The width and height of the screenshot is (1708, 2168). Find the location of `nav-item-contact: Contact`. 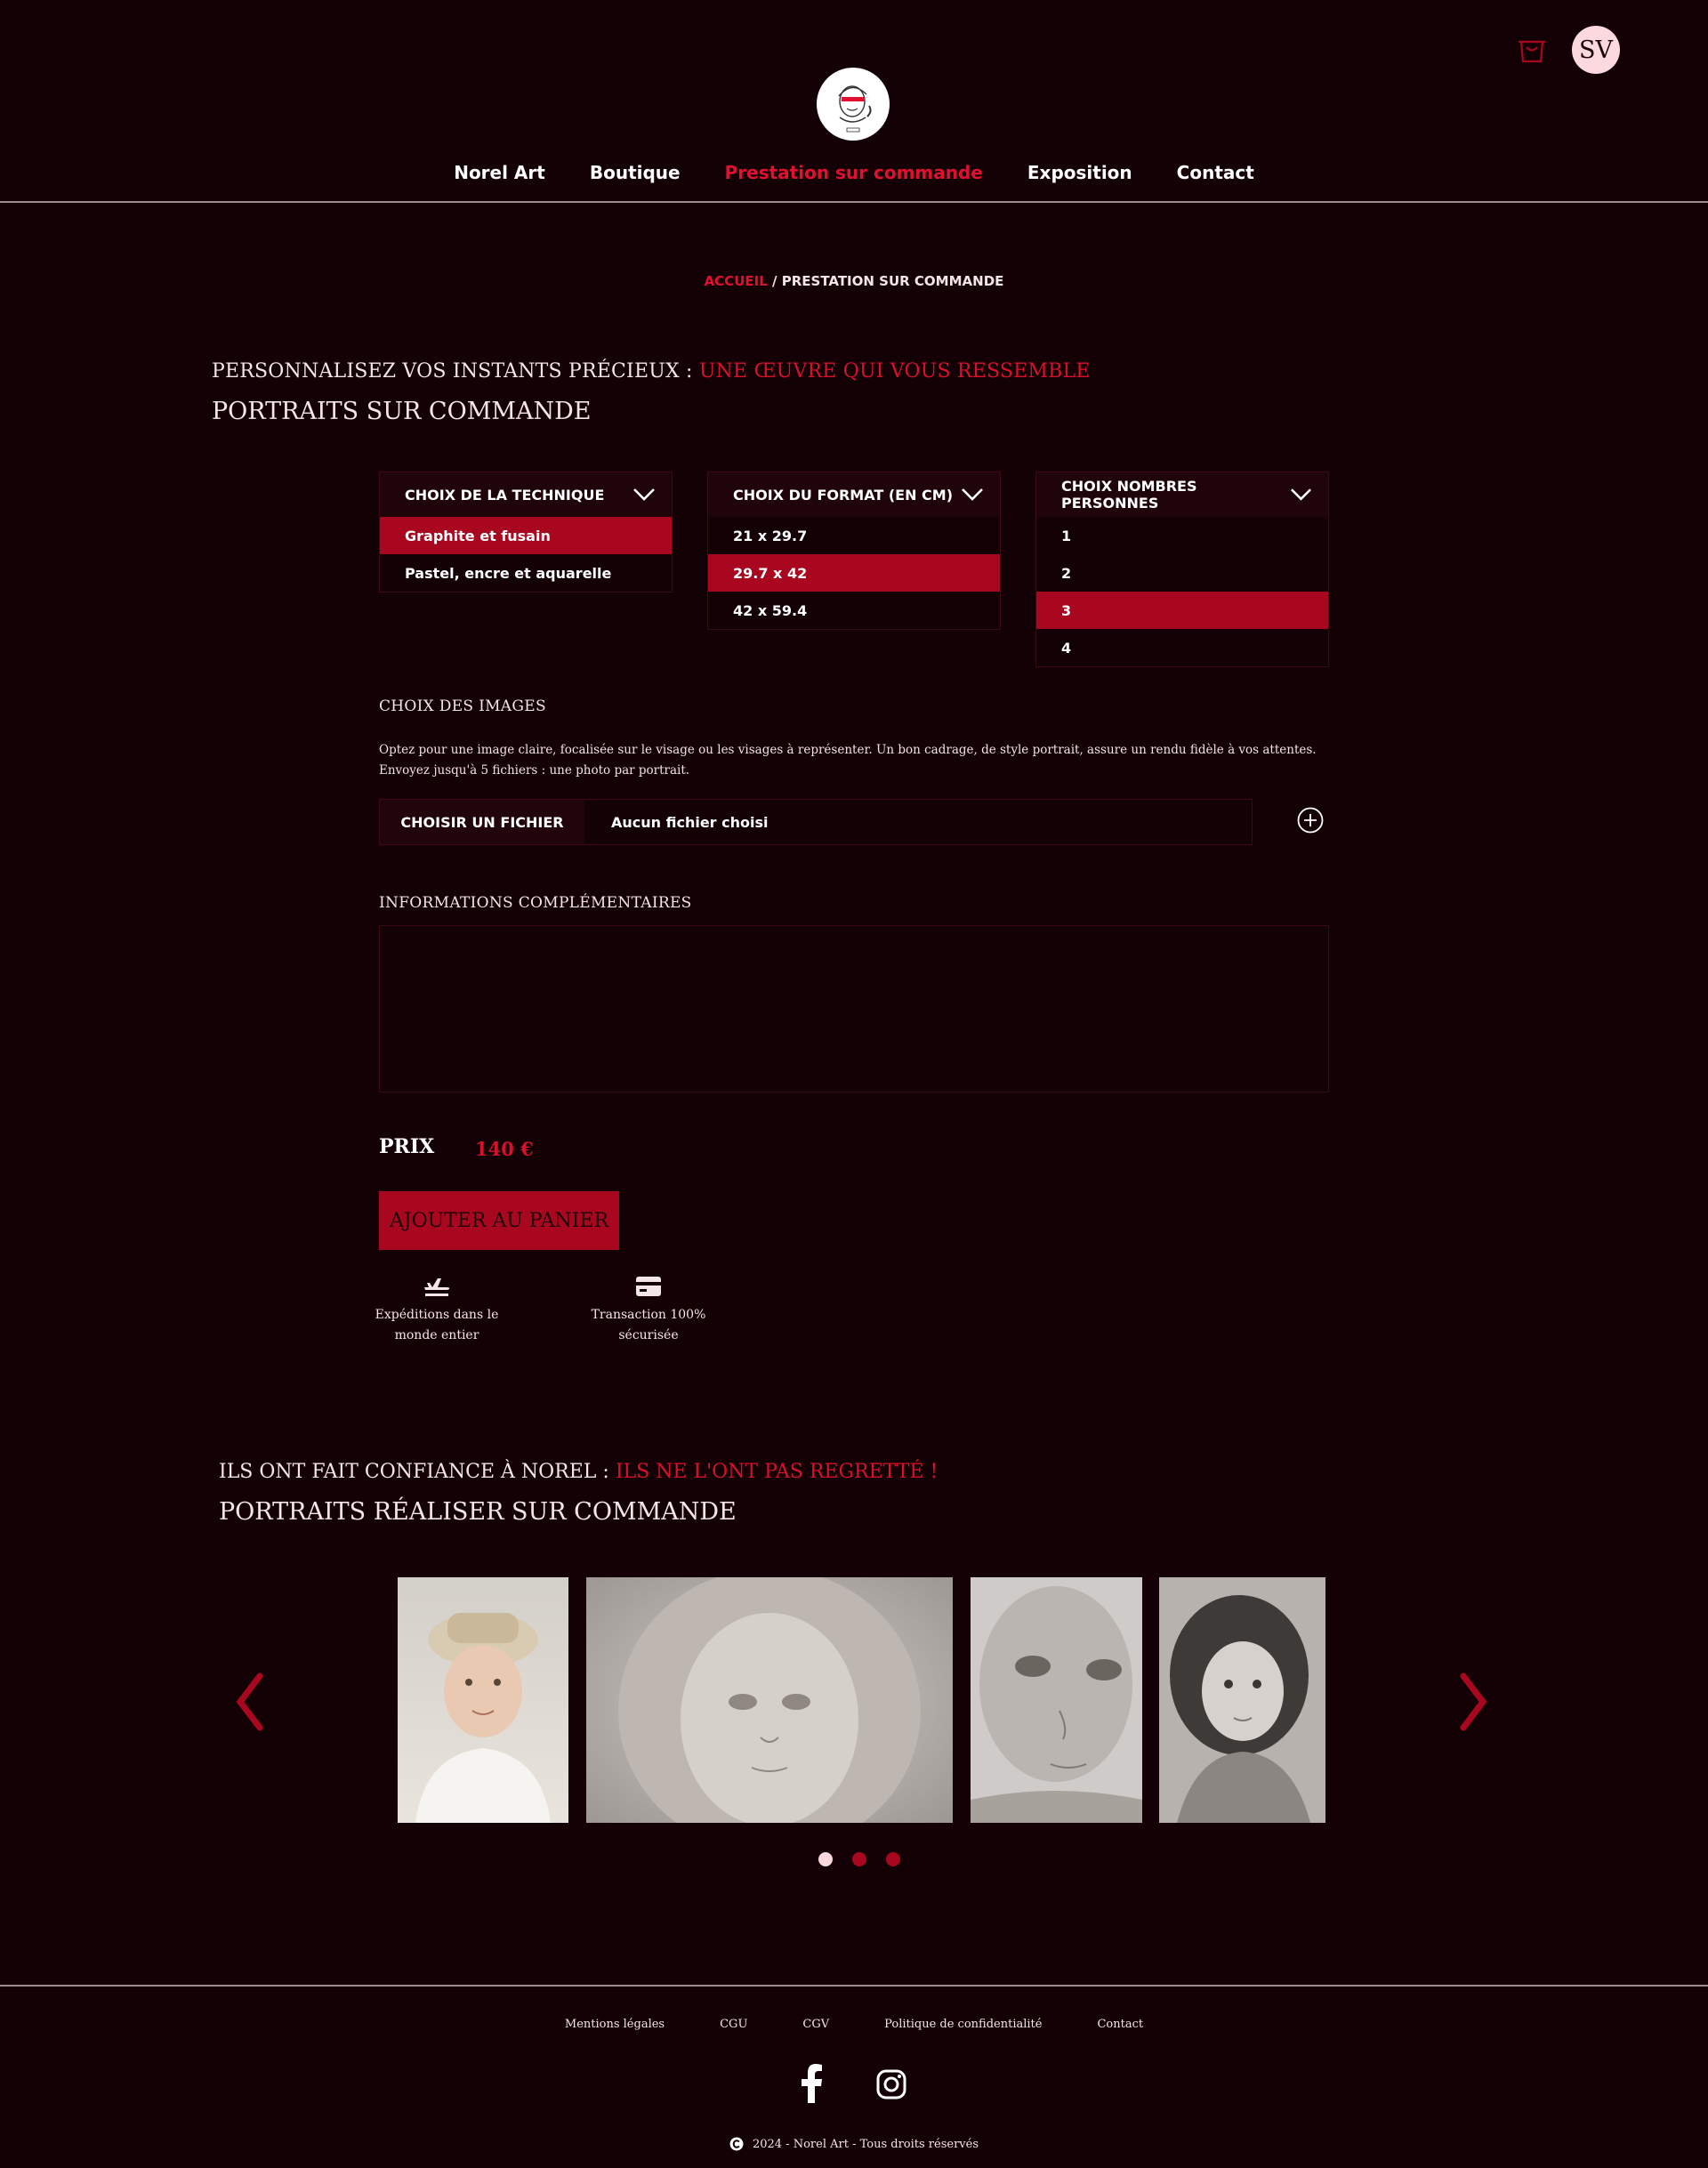

nav-item-contact: Contact is located at coordinates (1215, 172).